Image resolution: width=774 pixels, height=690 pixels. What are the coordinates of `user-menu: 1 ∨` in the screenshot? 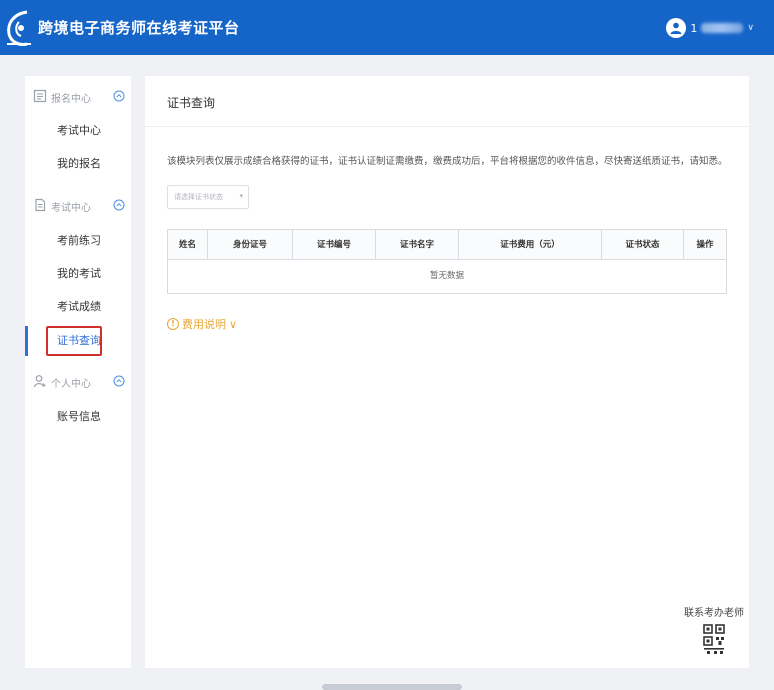 It's located at (710, 28).